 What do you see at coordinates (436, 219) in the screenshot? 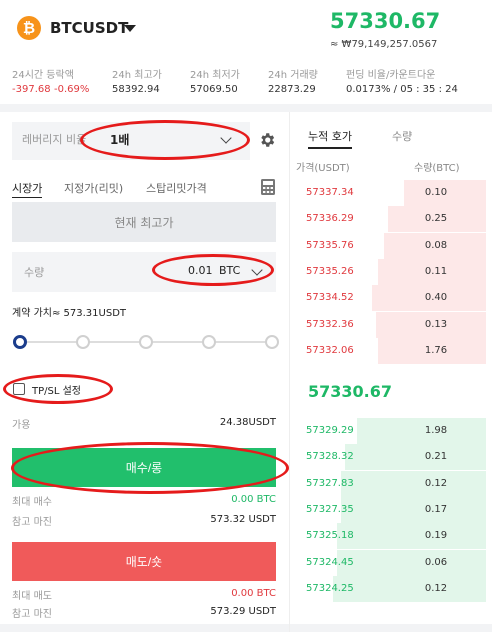
I see `ask-qty: 0.25` at bounding box center [436, 219].